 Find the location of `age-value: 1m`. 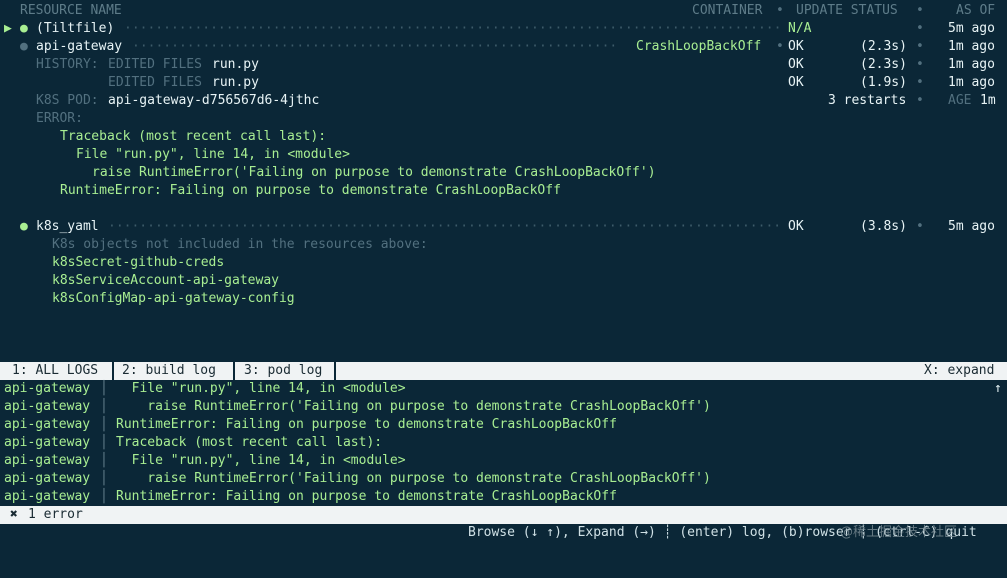

age-value: 1m is located at coordinates (988, 100).